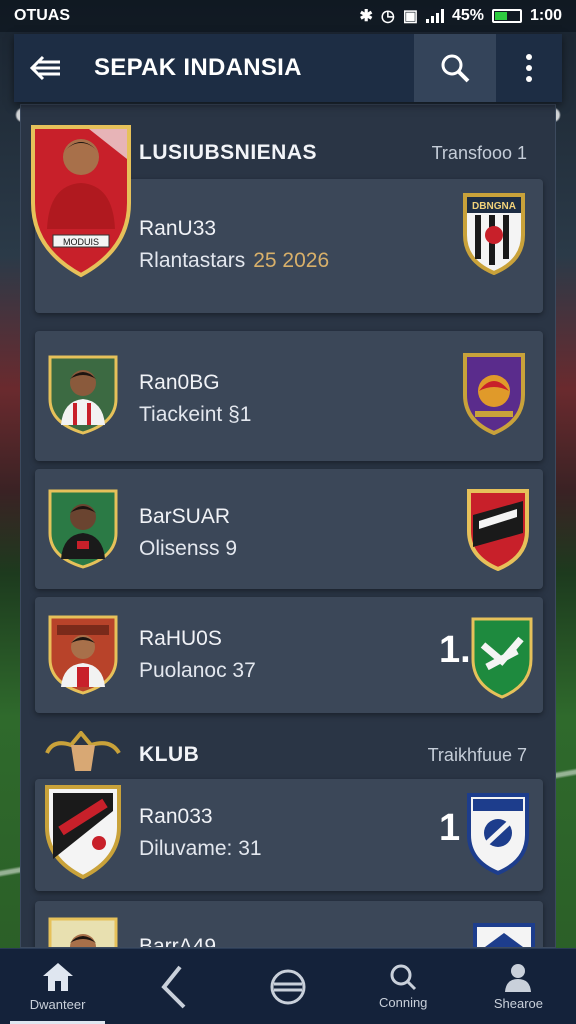  I want to click on app-bar: SEPAK INDANSIA, so click(288, 68).